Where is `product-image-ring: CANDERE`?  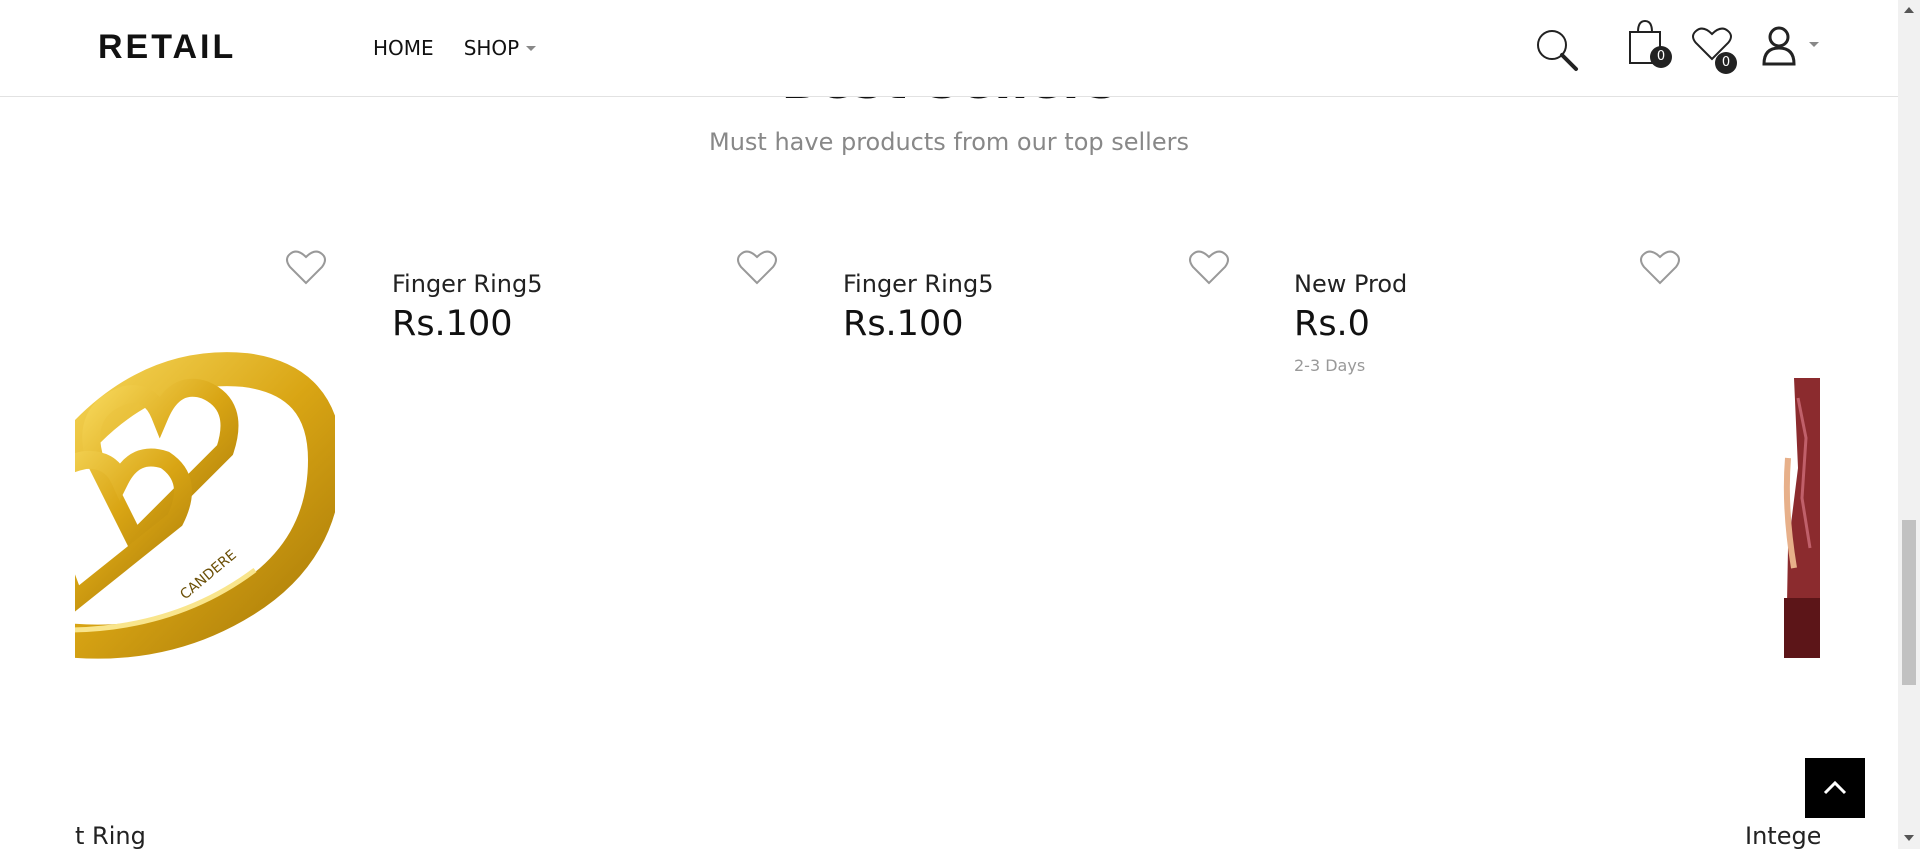 product-image-ring: CANDERE is located at coordinates (205, 503).